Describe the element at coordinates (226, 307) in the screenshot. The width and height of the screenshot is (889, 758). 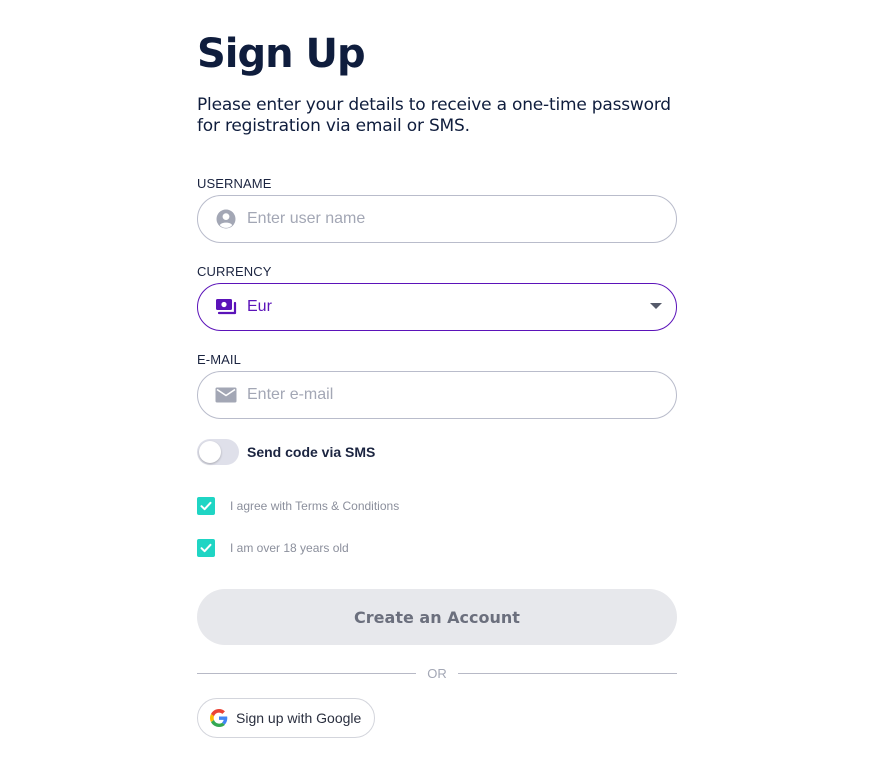
I see `money-icon` at that location.